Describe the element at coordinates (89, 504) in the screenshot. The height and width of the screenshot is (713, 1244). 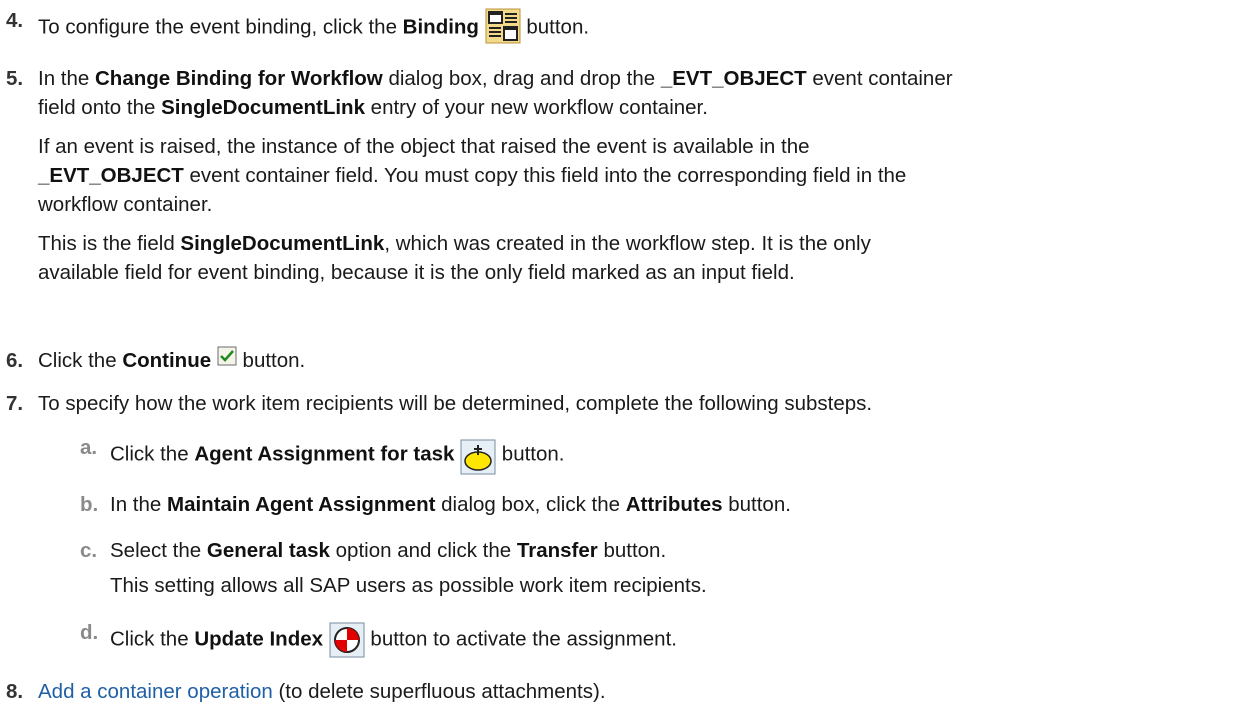
I see `substep-letter: b.` at that location.